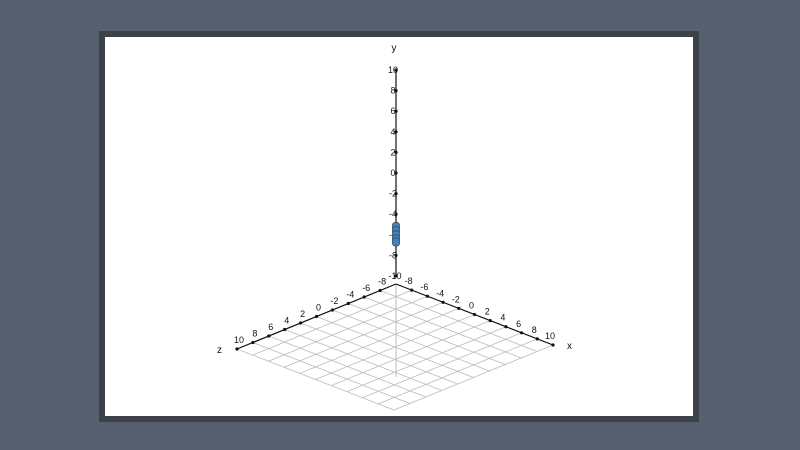 The image size is (800, 450). Describe the element at coordinates (366, 288) in the screenshot. I see `z-tick-label: -6` at that location.